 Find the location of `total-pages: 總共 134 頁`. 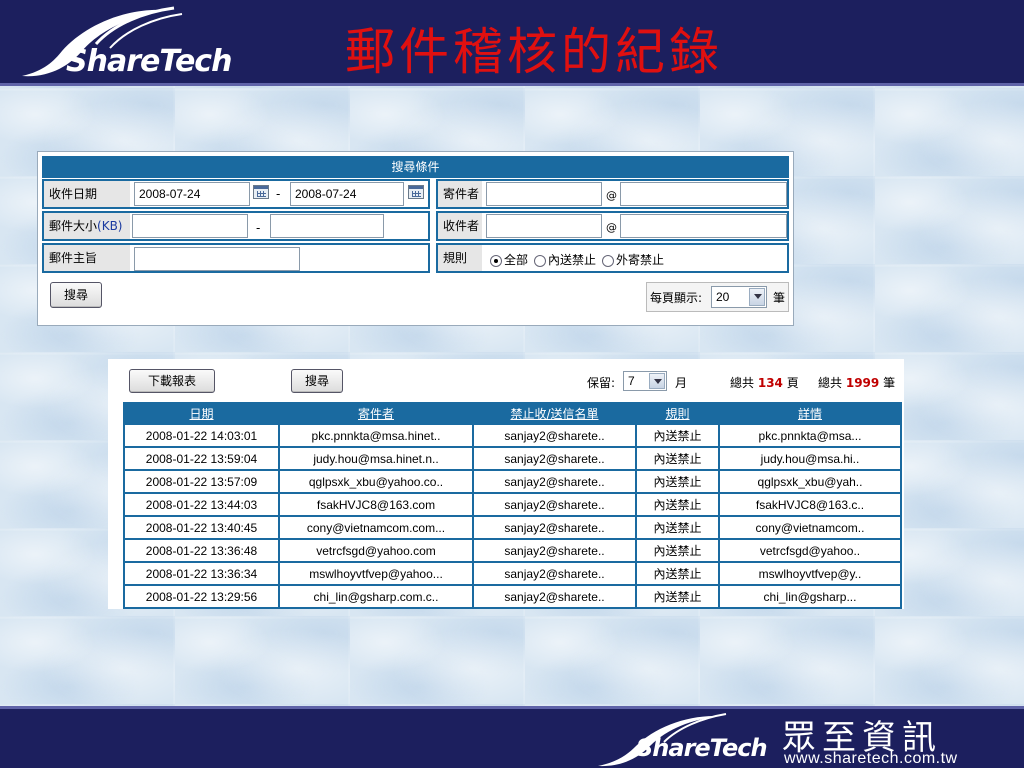

total-pages: 總共 134 頁 is located at coordinates (764, 383).